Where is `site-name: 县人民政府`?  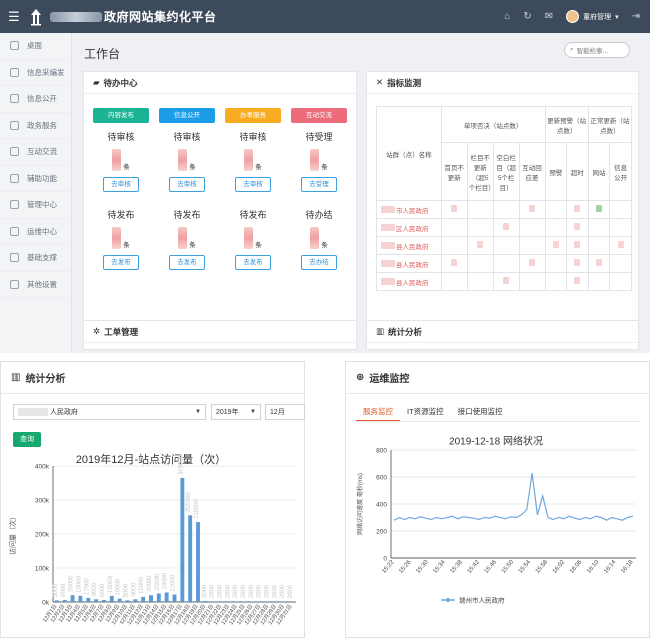
site-name: 县人民政府 is located at coordinates (412, 265).